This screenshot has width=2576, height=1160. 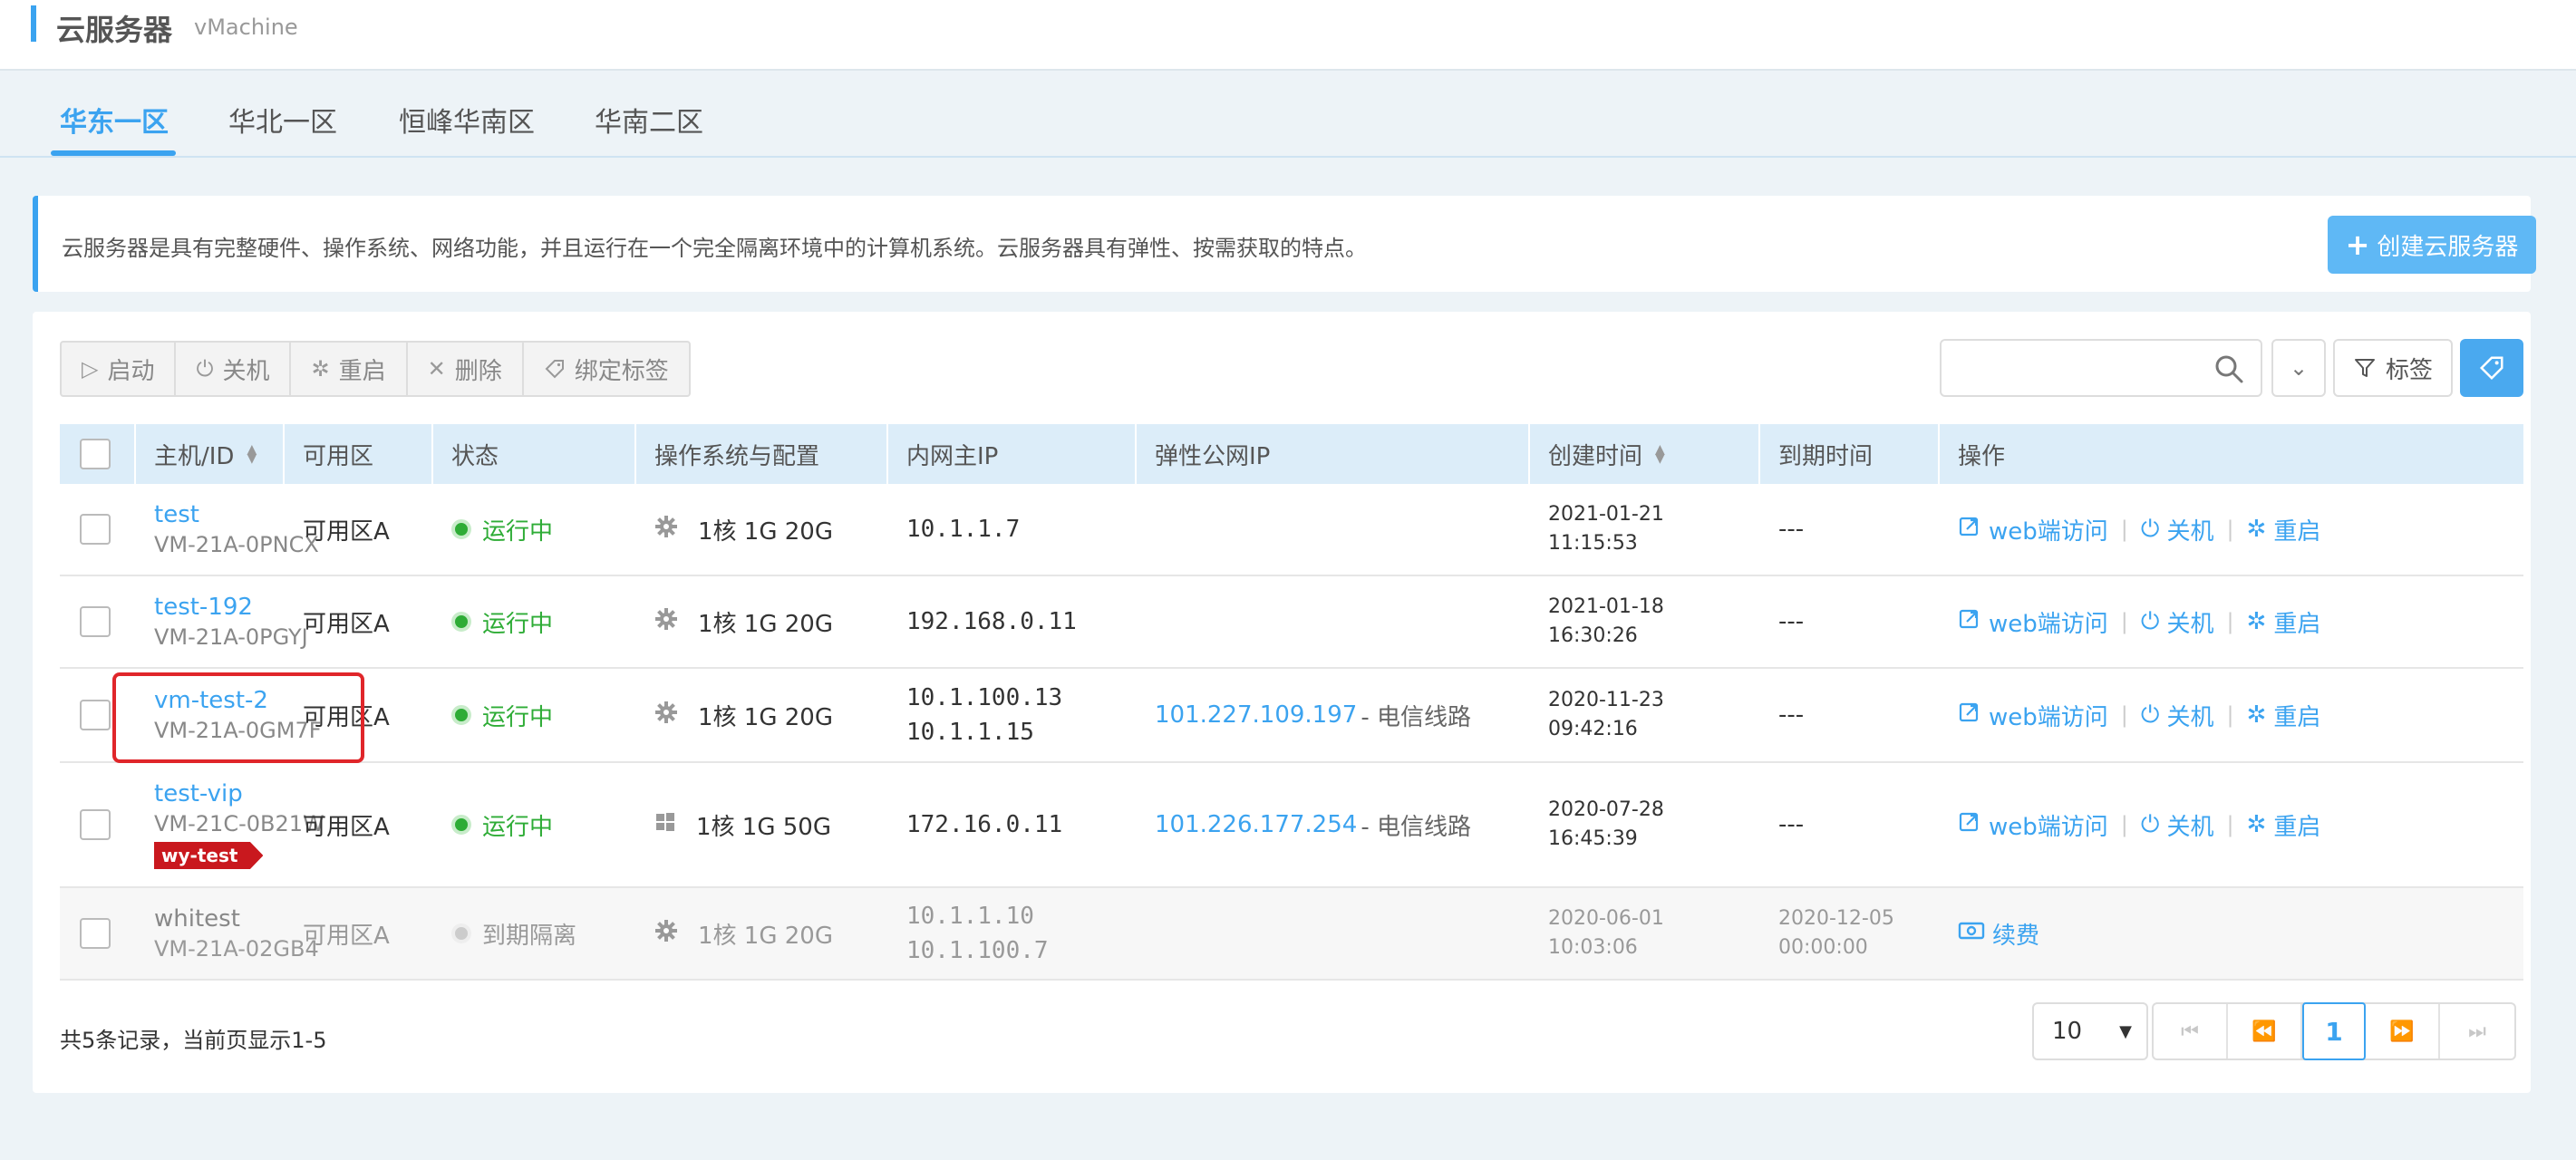 What do you see at coordinates (234, 369) in the screenshot?
I see `shutdown-button: ⏻ 关机` at bounding box center [234, 369].